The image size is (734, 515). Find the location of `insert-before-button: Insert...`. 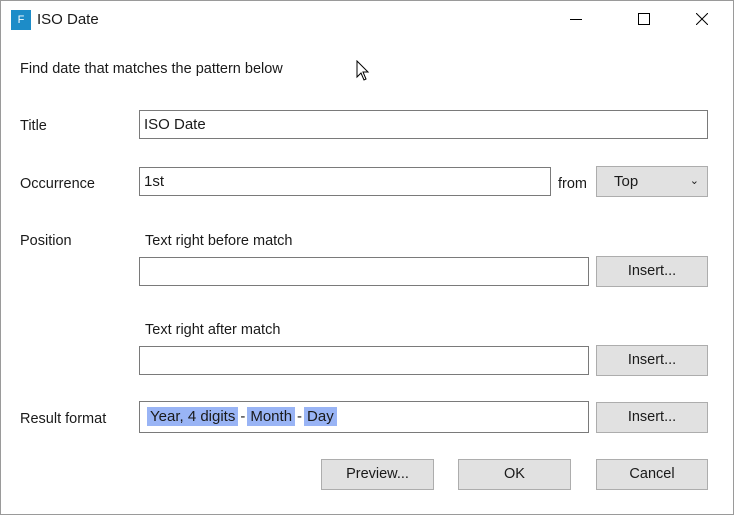

insert-before-button: Insert... is located at coordinates (652, 271).